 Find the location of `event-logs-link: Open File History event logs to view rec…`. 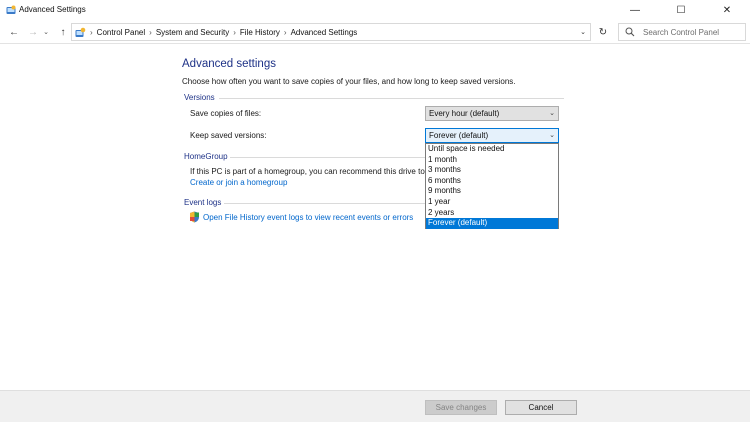

event-logs-link: Open File History event logs to view rec… is located at coordinates (308, 217).